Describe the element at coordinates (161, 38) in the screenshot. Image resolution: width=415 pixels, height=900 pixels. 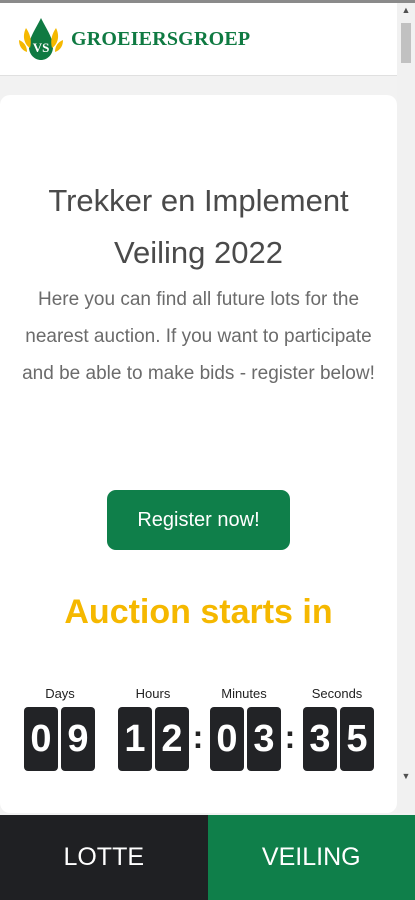
I see `logo-text: GROEIERSGROEP` at that location.